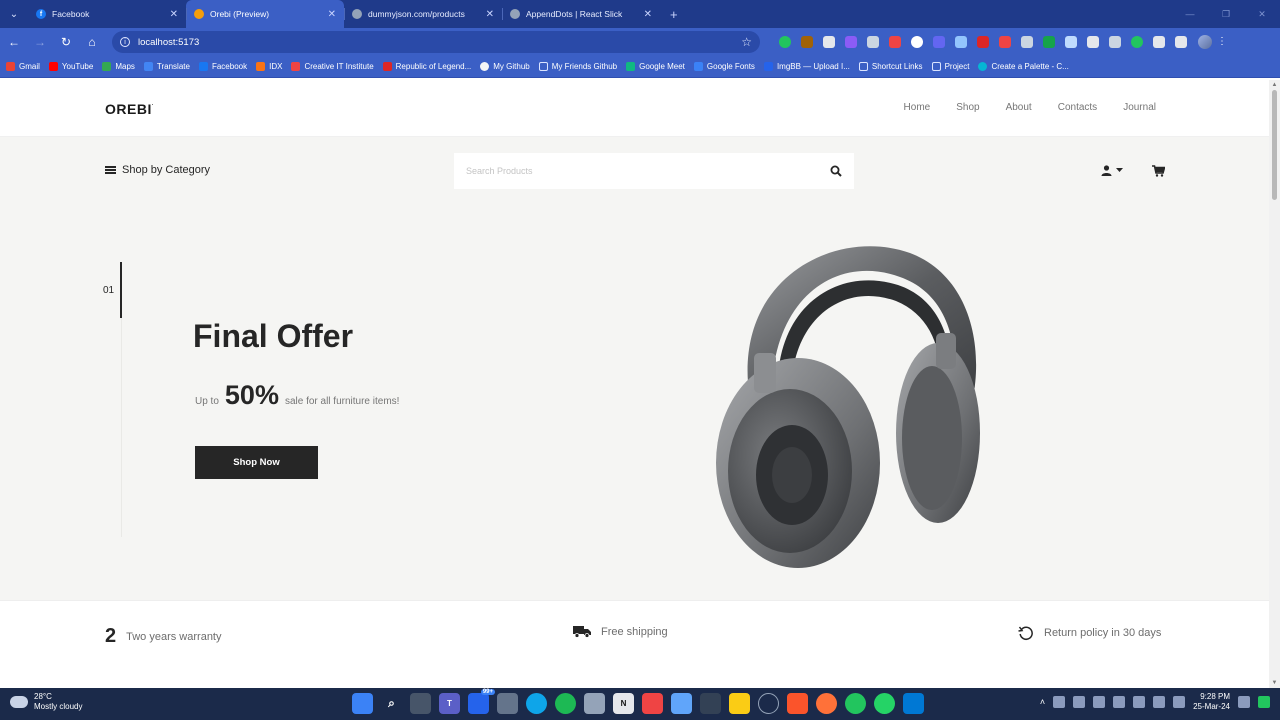 The height and width of the screenshot is (720, 1280). What do you see at coordinates (125, 42) in the screenshot?
I see `site-info-icon: i` at bounding box center [125, 42].